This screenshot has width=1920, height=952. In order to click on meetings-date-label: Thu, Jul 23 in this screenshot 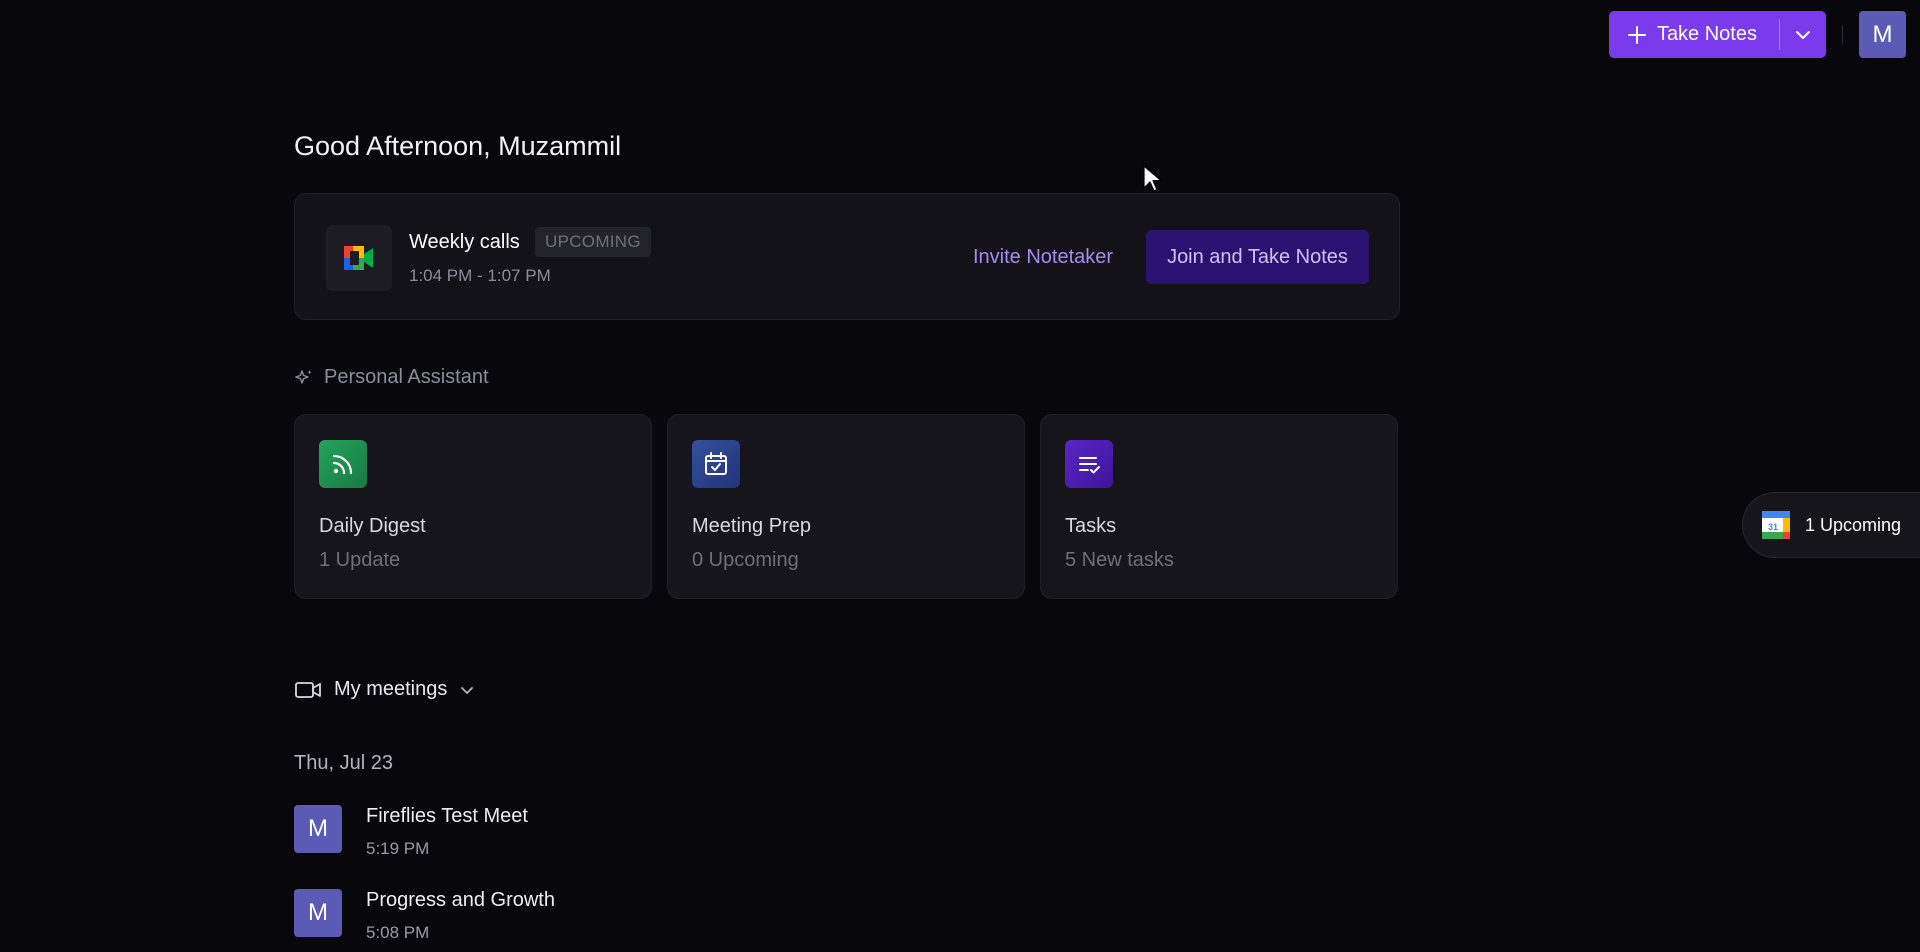, I will do `click(343, 763)`.